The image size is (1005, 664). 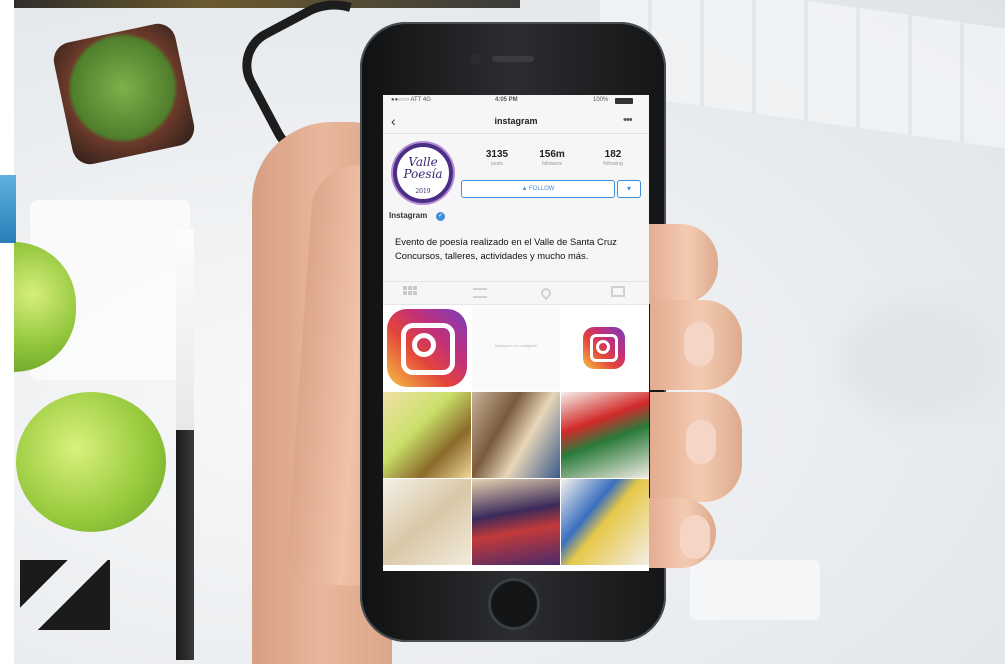 What do you see at coordinates (124, 94) in the screenshot?
I see `background-cactus-pot` at bounding box center [124, 94].